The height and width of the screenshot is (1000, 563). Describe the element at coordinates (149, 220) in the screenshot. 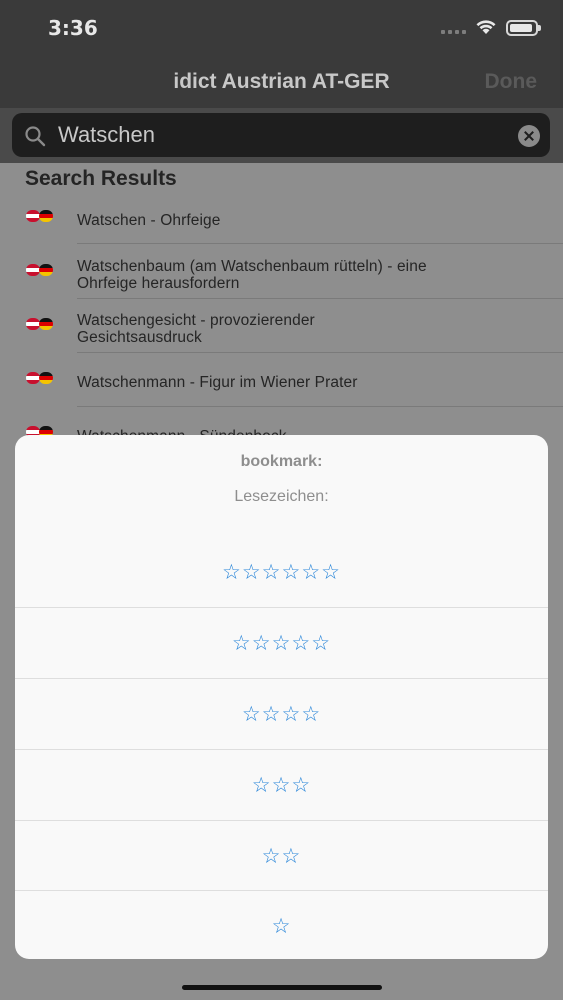

I see `list-item-text: Watschen - Ohrfeige` at that location.